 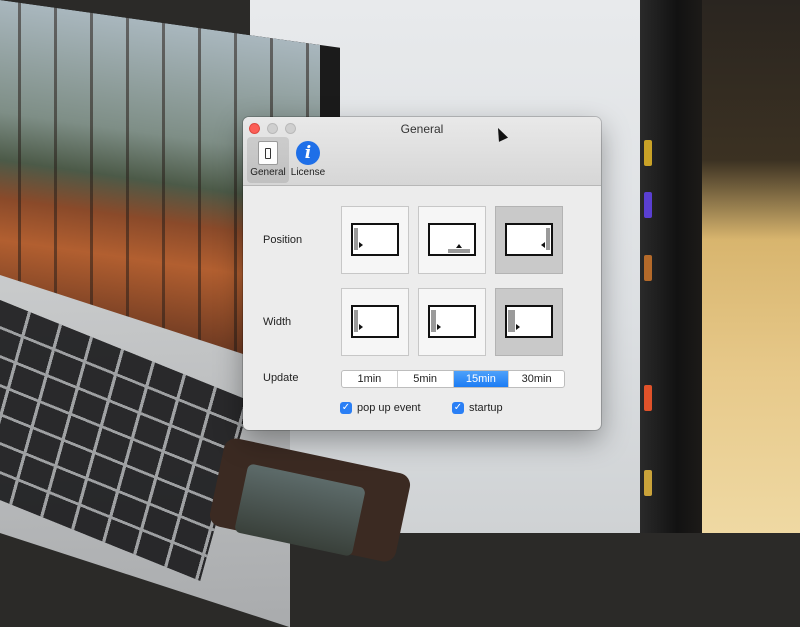 What do you see at coordinates (308, 172) in the screenshot?
I see `tab-license-label: License` at bounding box center [308, 172].